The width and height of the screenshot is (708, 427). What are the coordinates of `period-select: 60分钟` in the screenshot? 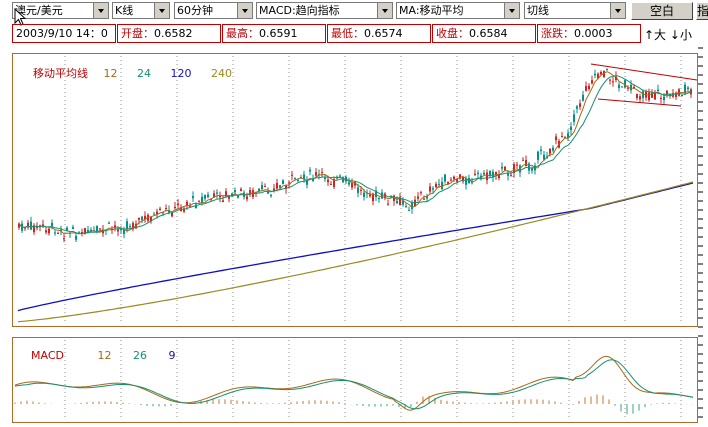 It's located at (213, 10).